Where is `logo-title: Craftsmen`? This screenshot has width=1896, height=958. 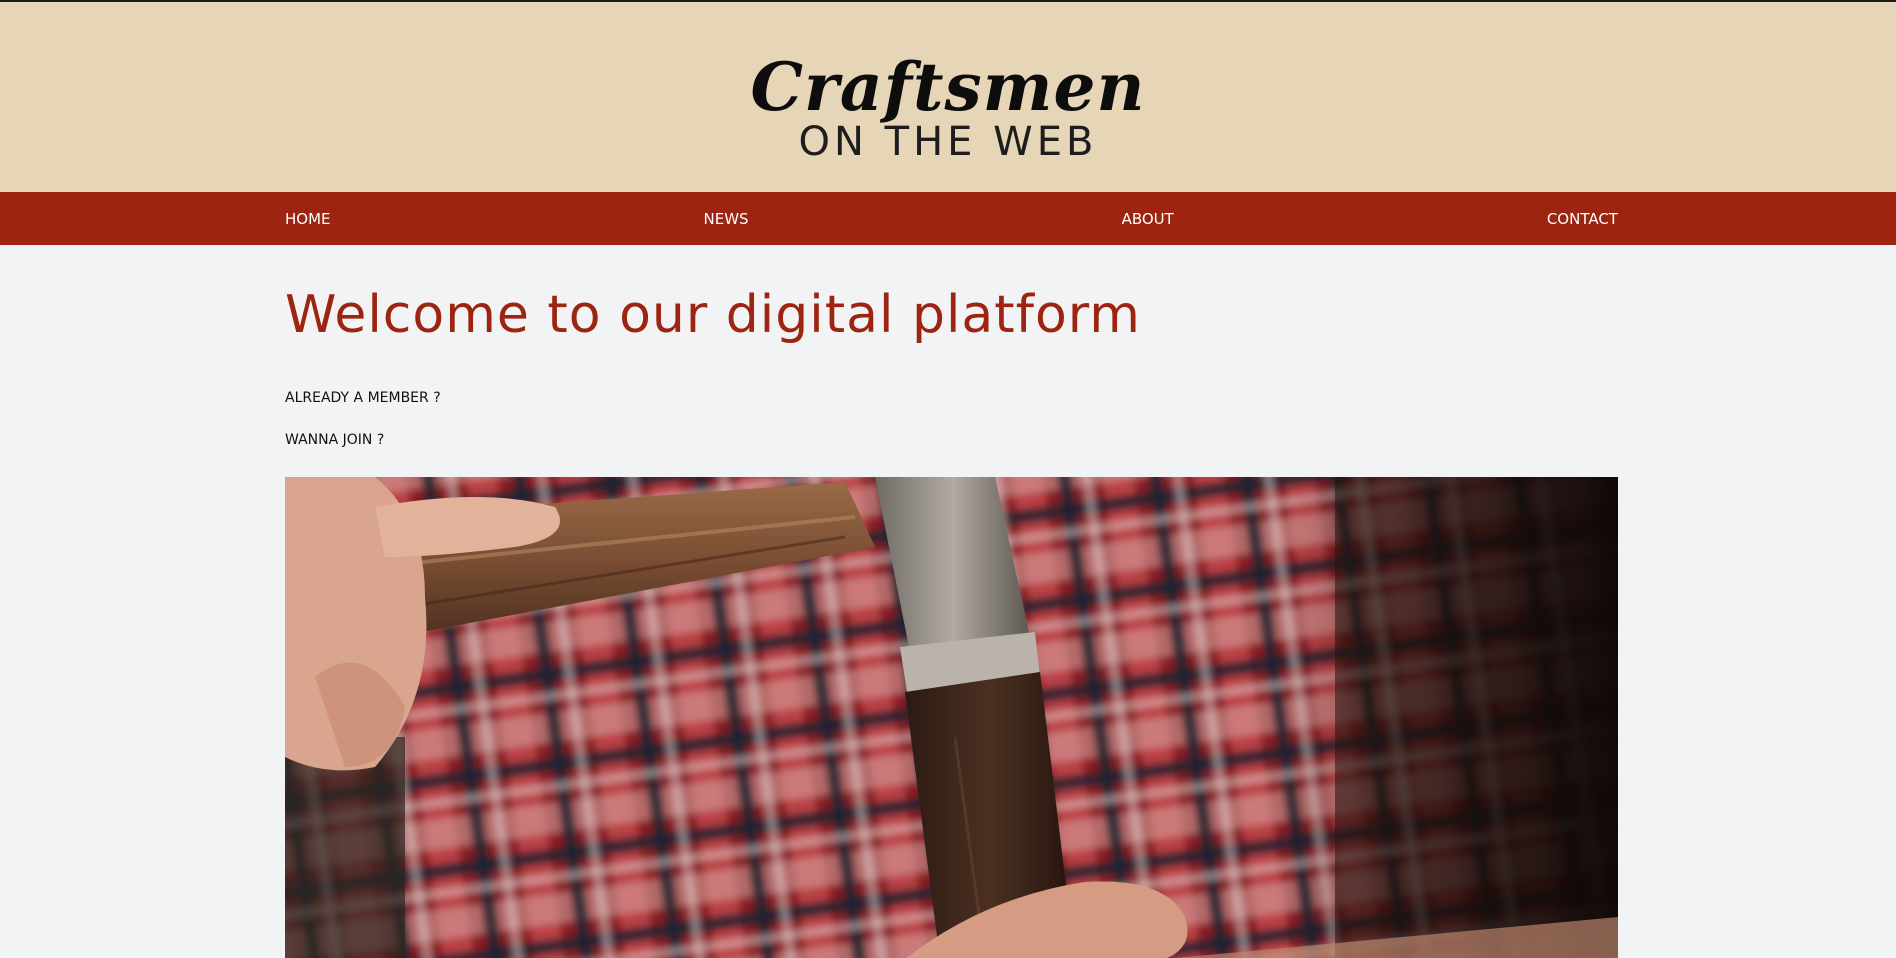
logo-title: Craftsmen is located at coordinates (948, 87).